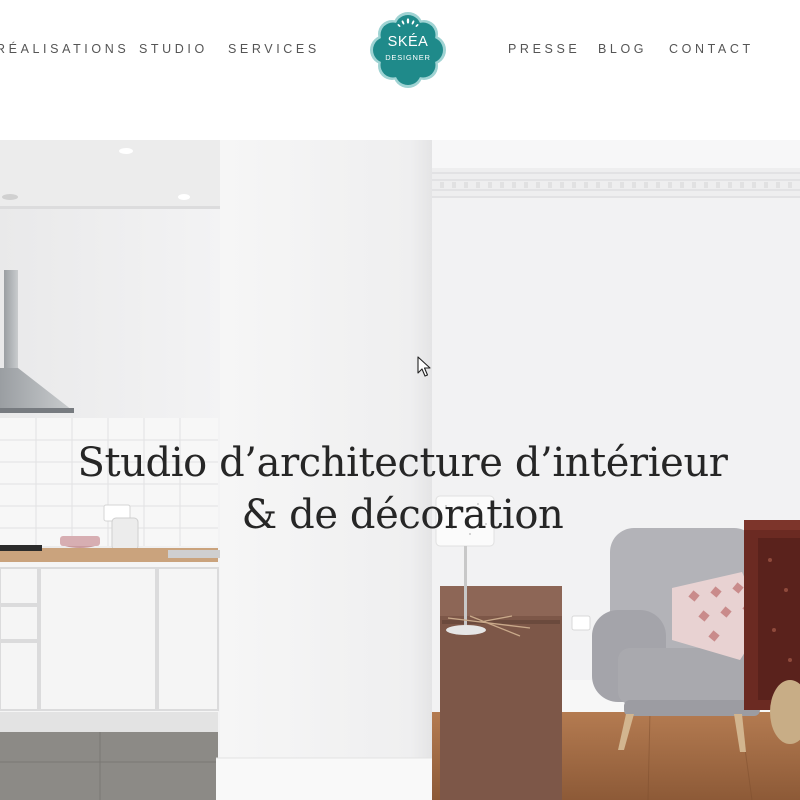 The width and height of the screenshot is (800, 800). I want to click on nav-presse: PRESSE, so click(544, 49).